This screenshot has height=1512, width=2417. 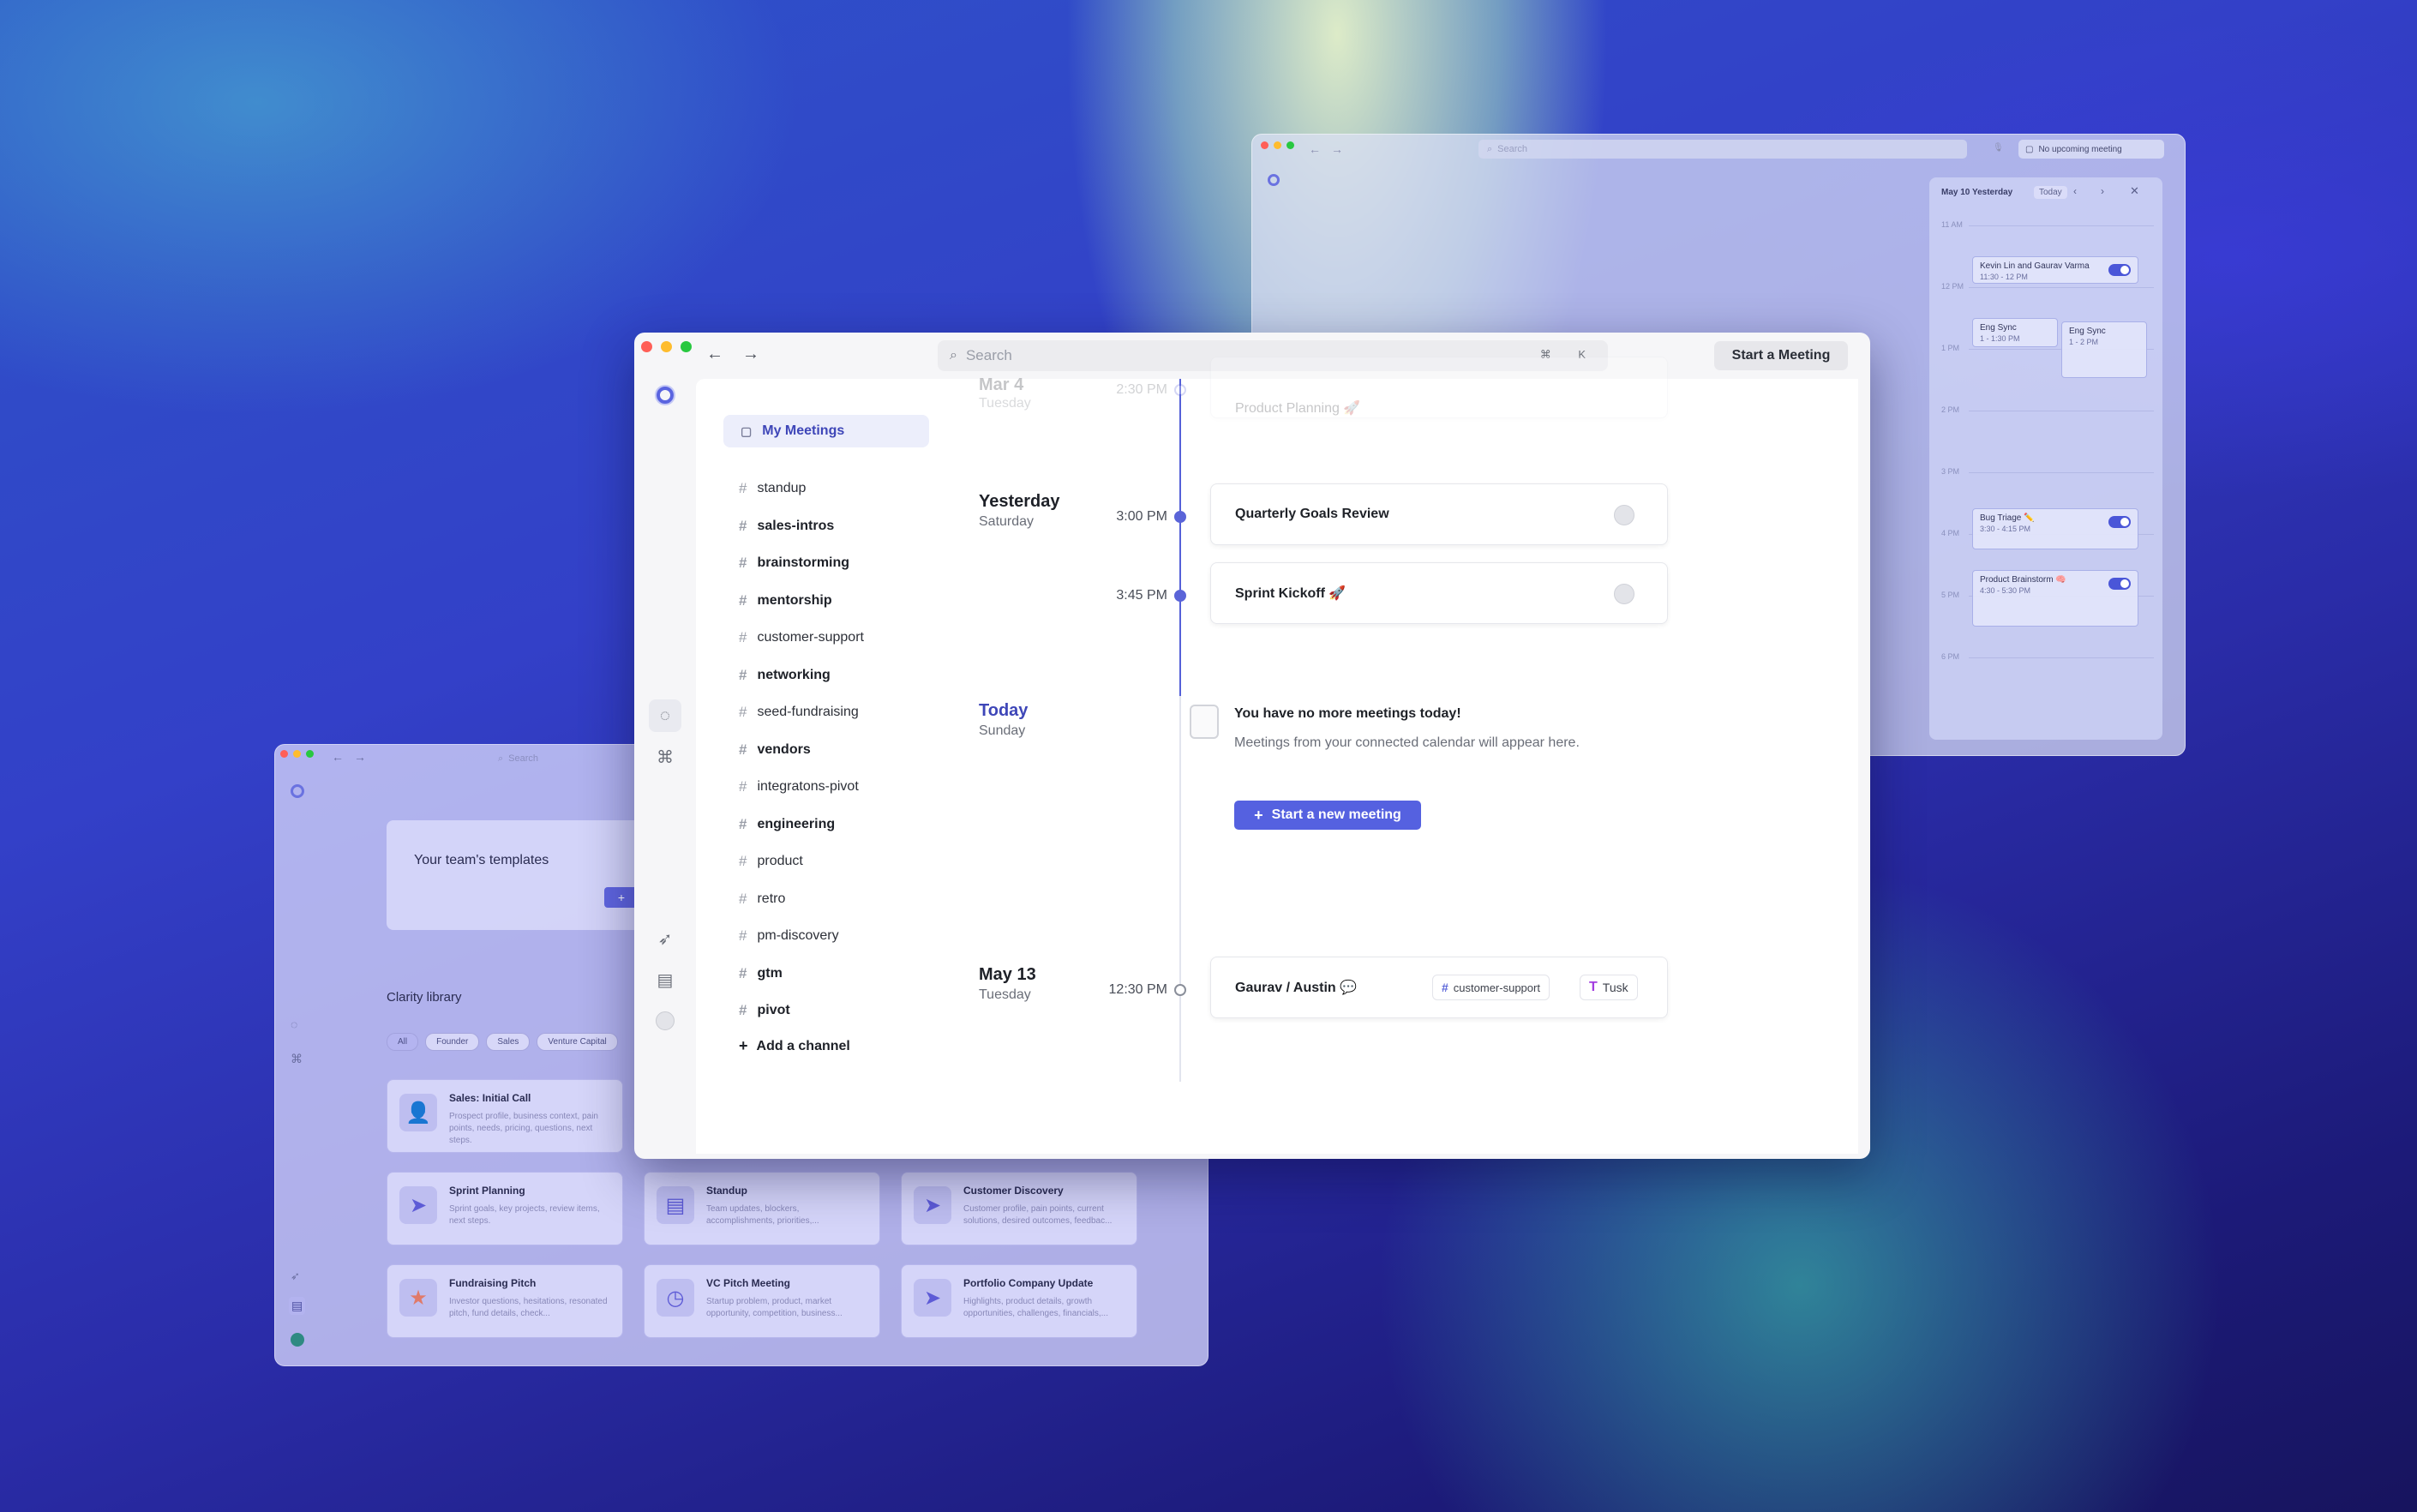 I want to click on close-icon: ✕, so click(x=2134, y=191).